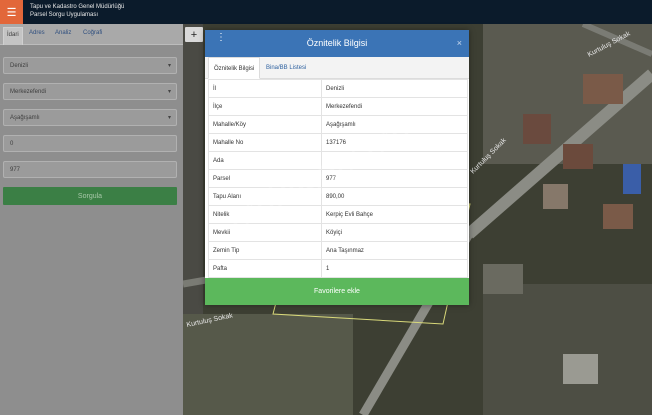  I want to click on row-key: Nitelik, so click(265, 214).